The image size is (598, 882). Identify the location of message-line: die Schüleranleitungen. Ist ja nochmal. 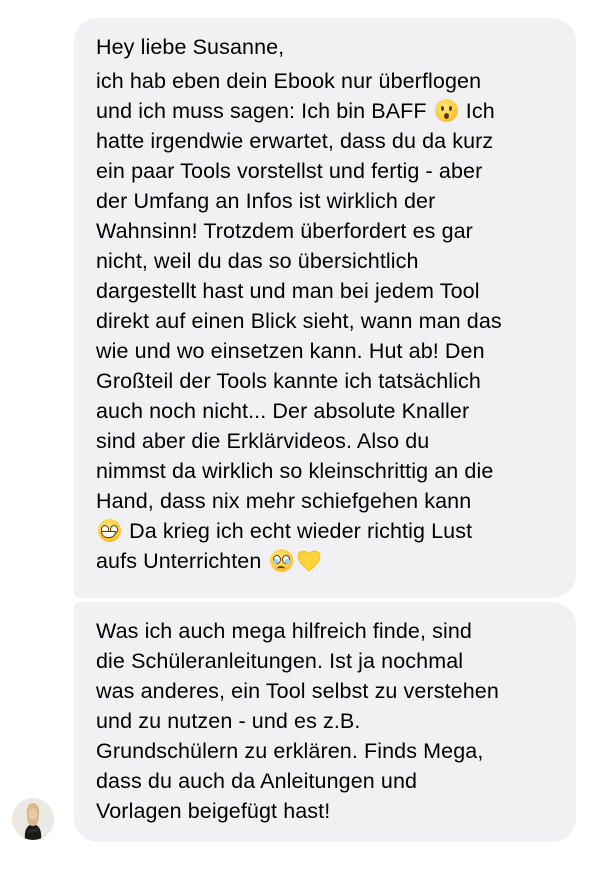
(280, 661).